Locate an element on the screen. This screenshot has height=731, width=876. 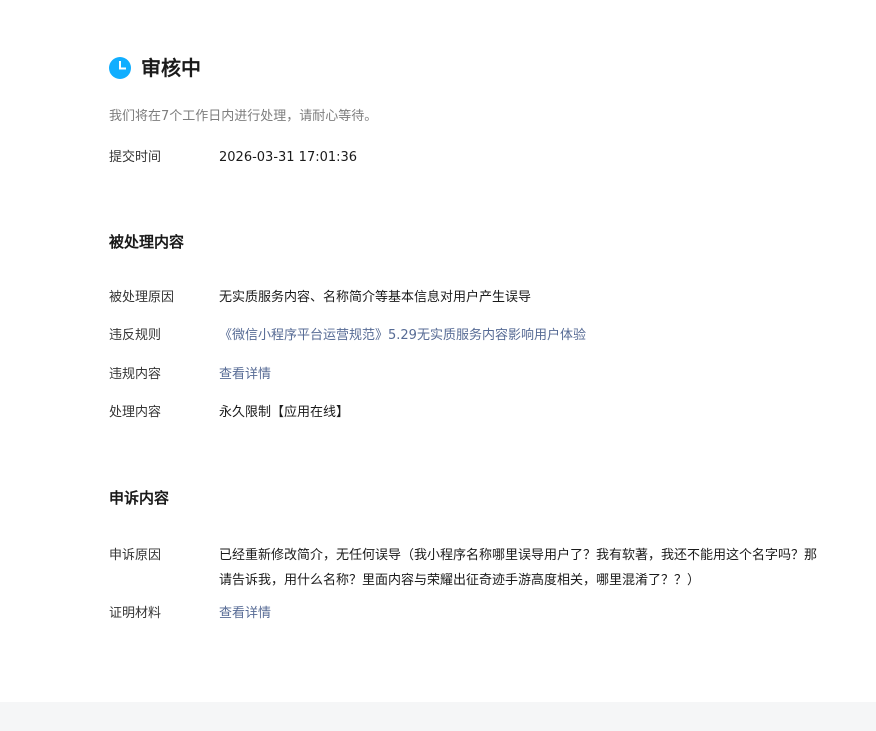
evidence-label: 证明材料 is located at coordinates (135, 613).